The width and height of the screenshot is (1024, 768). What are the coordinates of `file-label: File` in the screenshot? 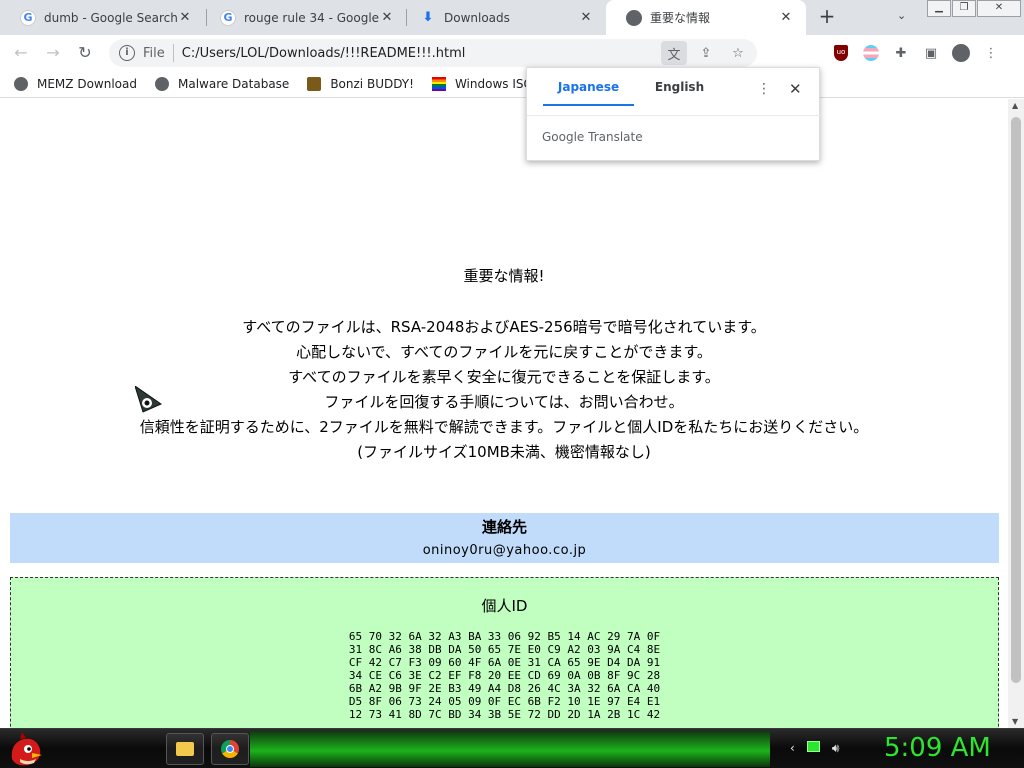 It's located at (154, 53).